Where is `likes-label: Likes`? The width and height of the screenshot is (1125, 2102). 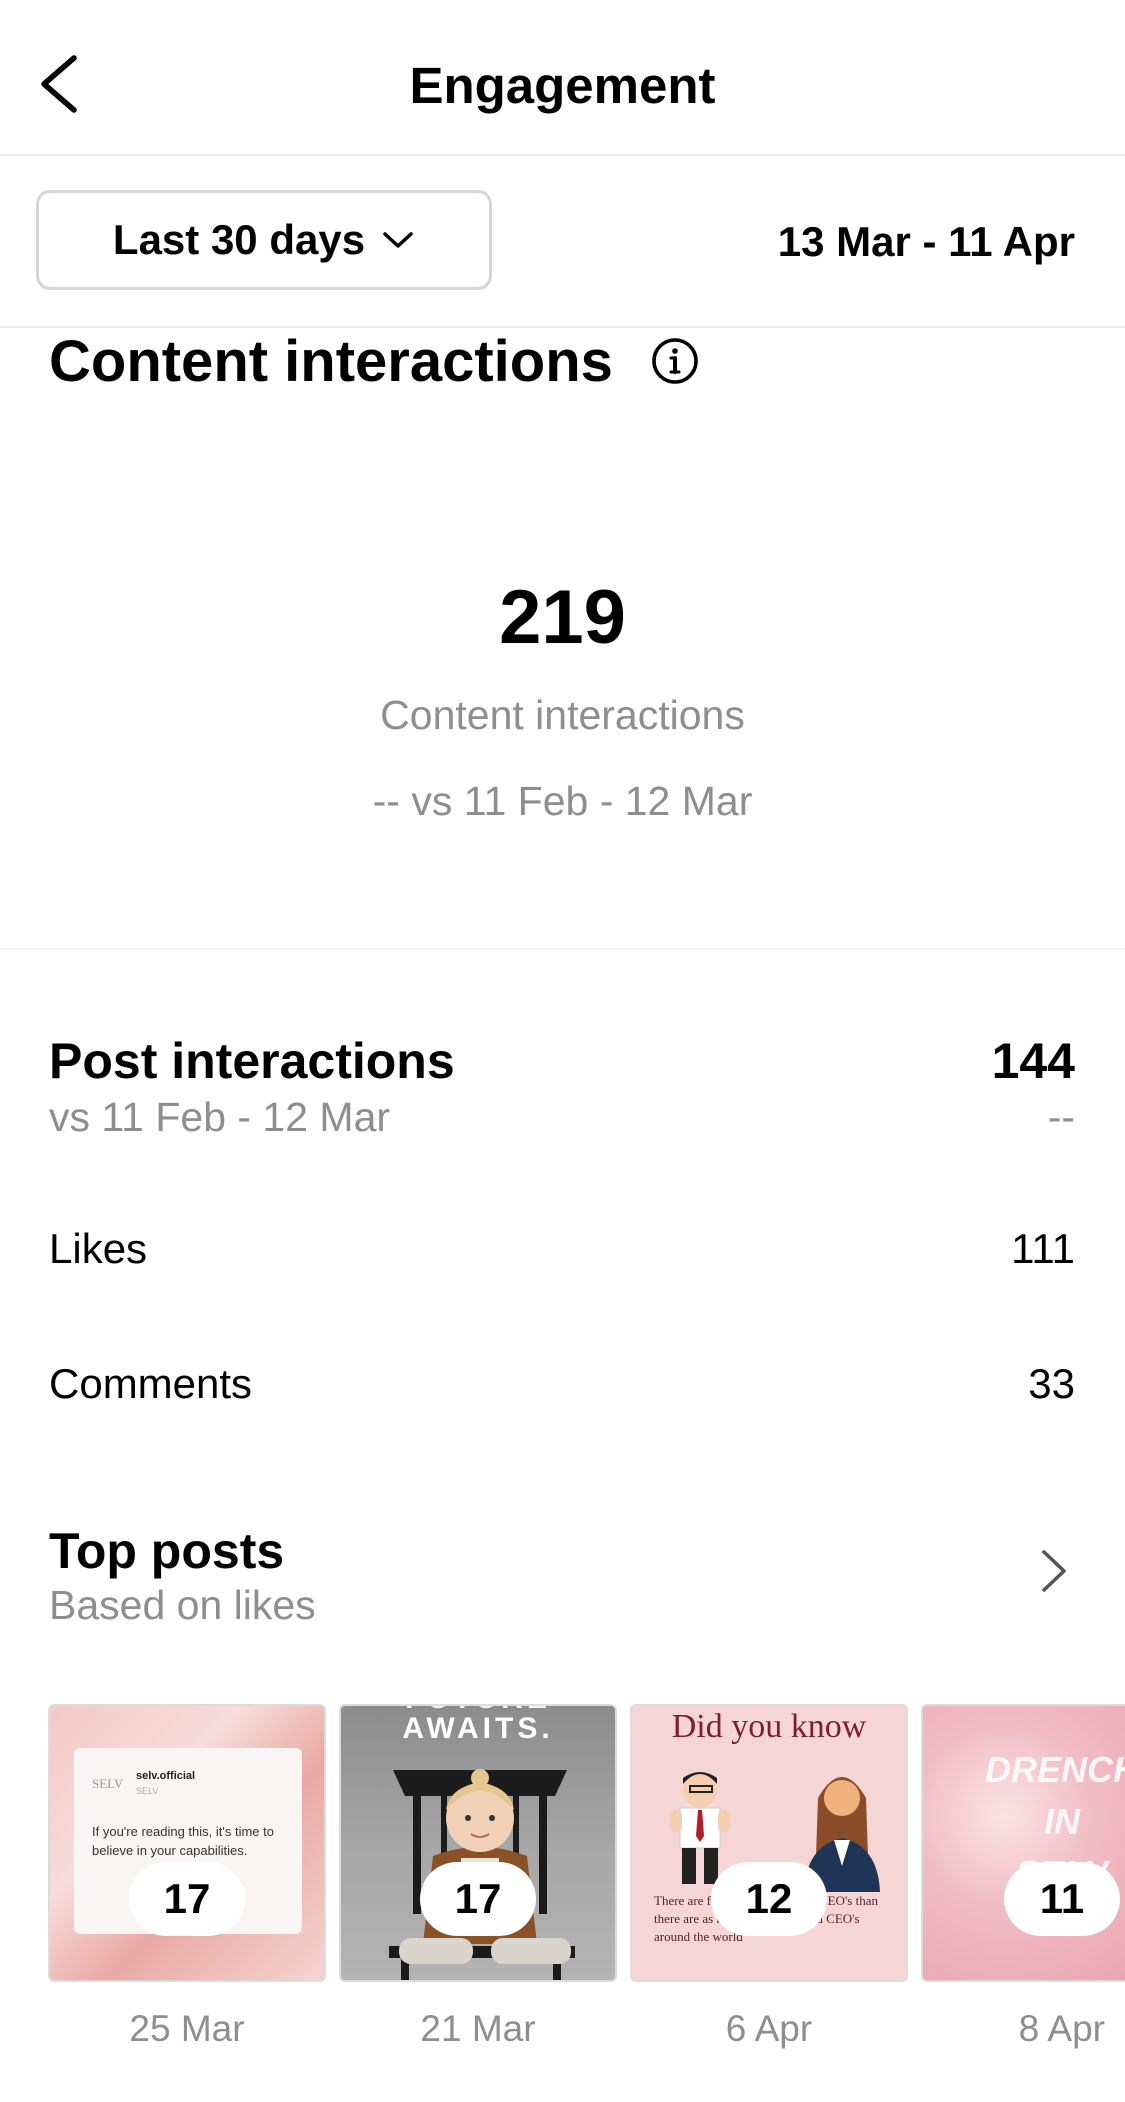
likes-label: Likes is located at coordinates (98, 1248).